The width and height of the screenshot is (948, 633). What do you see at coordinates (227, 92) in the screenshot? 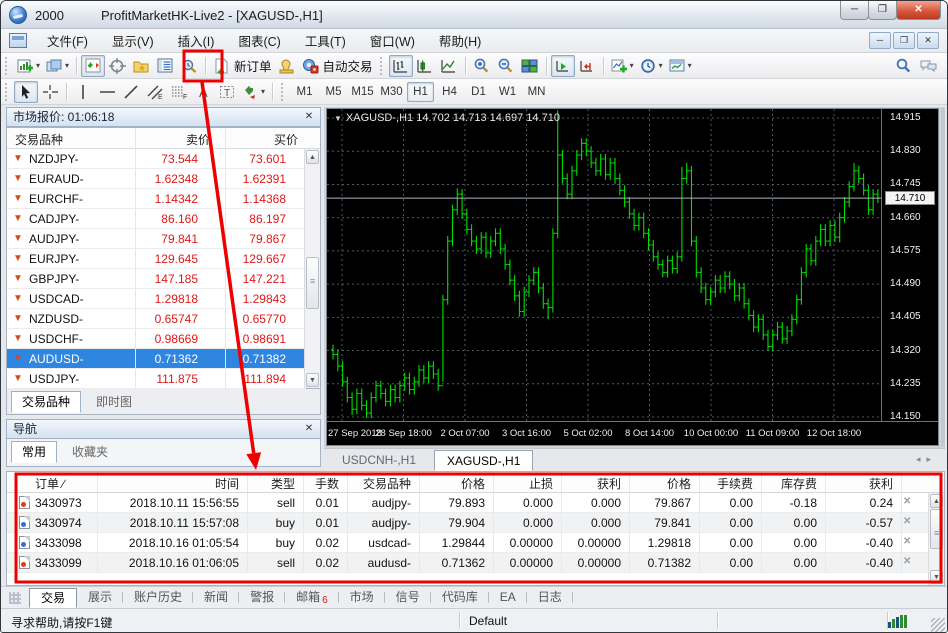
I see `label-tool-button: T` at bounding box center [227, 92].